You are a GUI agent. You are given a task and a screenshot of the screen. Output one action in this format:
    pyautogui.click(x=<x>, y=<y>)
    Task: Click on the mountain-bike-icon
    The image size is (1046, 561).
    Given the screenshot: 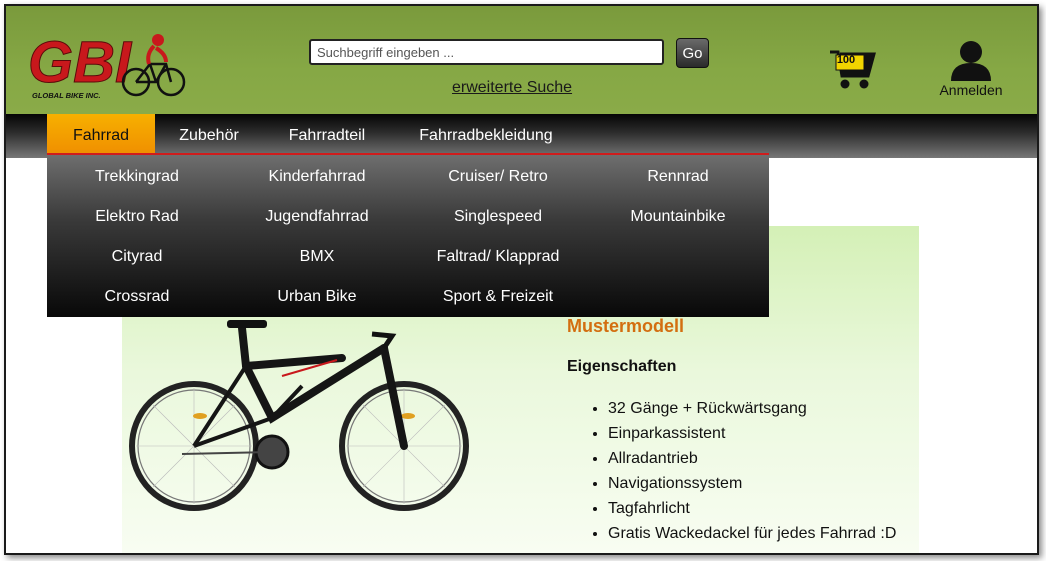 What is the action you would take?
    pyautogui.click(x=299, y=415)
    